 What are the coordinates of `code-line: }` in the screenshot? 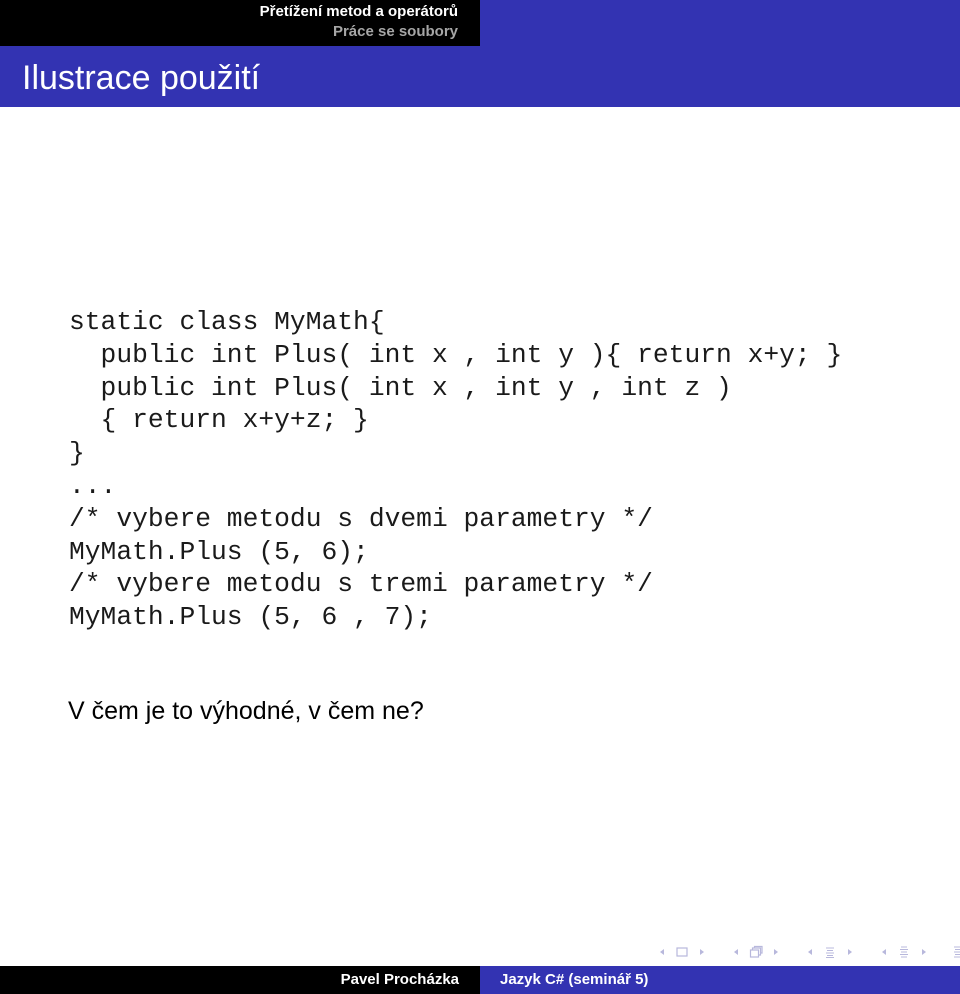 It's located at (77, 453).